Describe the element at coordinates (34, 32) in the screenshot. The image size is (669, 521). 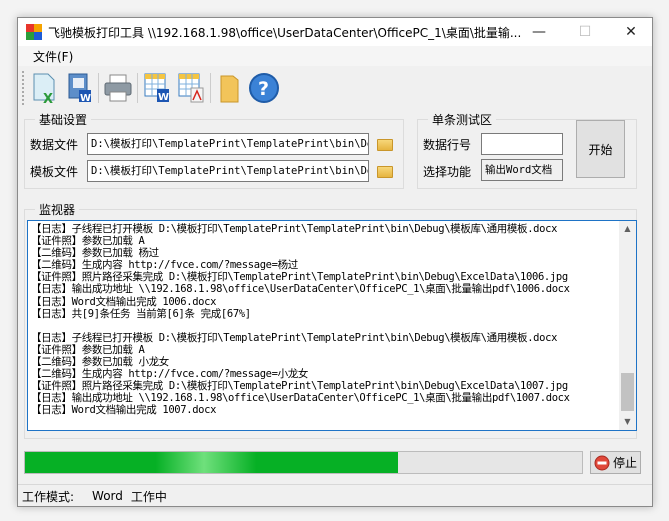
I see `app-logo-icon` at that location.